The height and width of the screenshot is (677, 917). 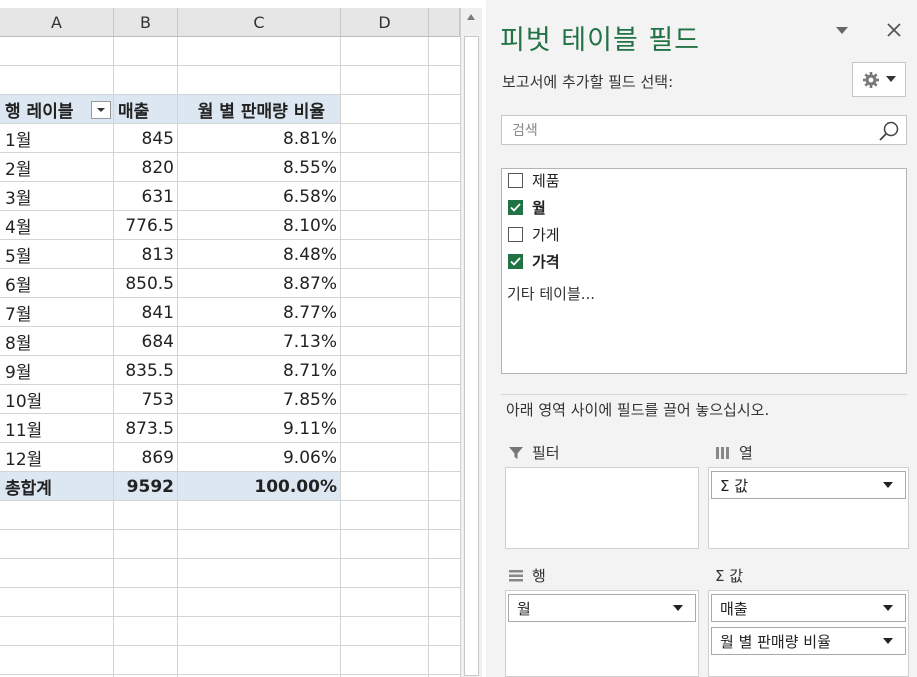 I want to click on rows-icon, so click(x=516, y=575).